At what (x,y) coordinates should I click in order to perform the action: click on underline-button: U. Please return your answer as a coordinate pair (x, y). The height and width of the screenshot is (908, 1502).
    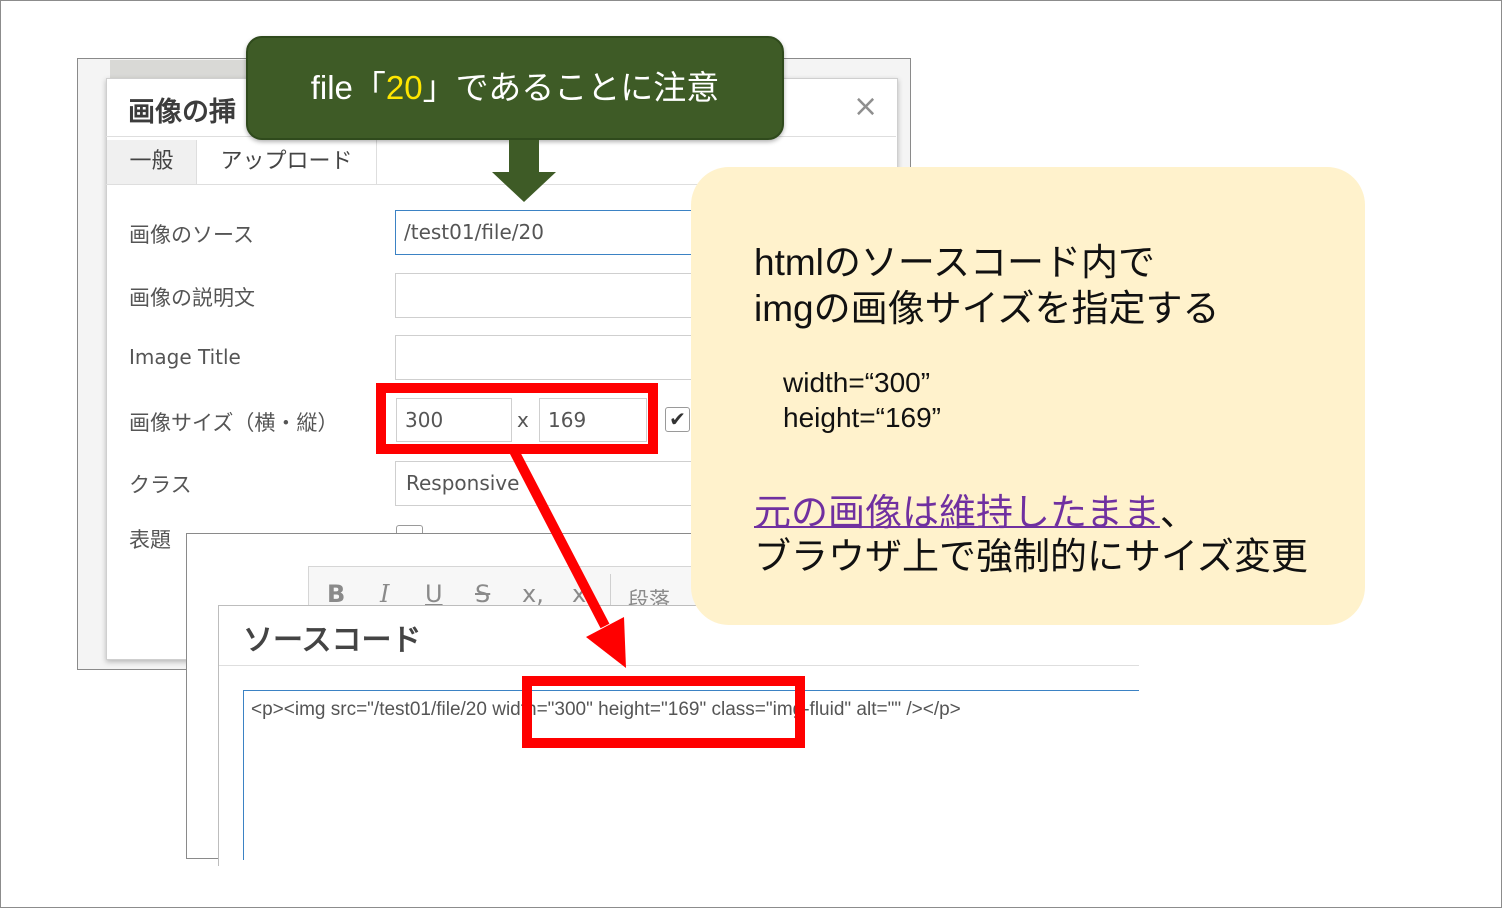
    Looking at the image, I should click on (434, 594).